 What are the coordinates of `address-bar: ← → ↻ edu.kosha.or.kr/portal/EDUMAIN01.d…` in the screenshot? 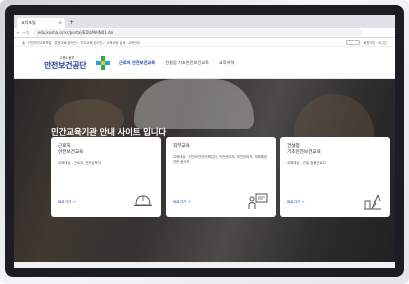 It's located at (204, 33).